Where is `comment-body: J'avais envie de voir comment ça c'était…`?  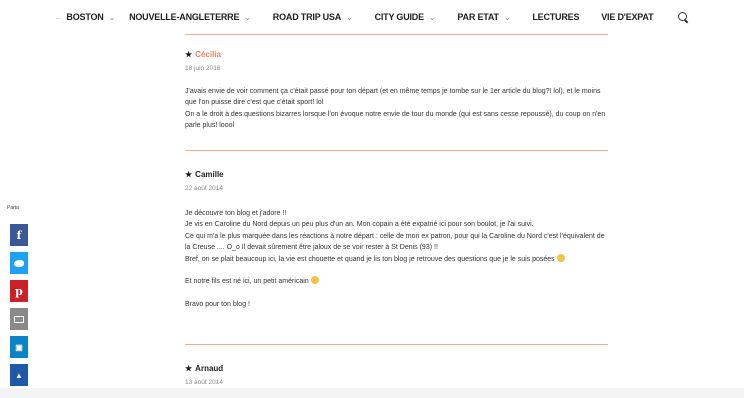
comment-body: J'avais envie de voir comment ça c'était… is located at coordinates (396, 109).